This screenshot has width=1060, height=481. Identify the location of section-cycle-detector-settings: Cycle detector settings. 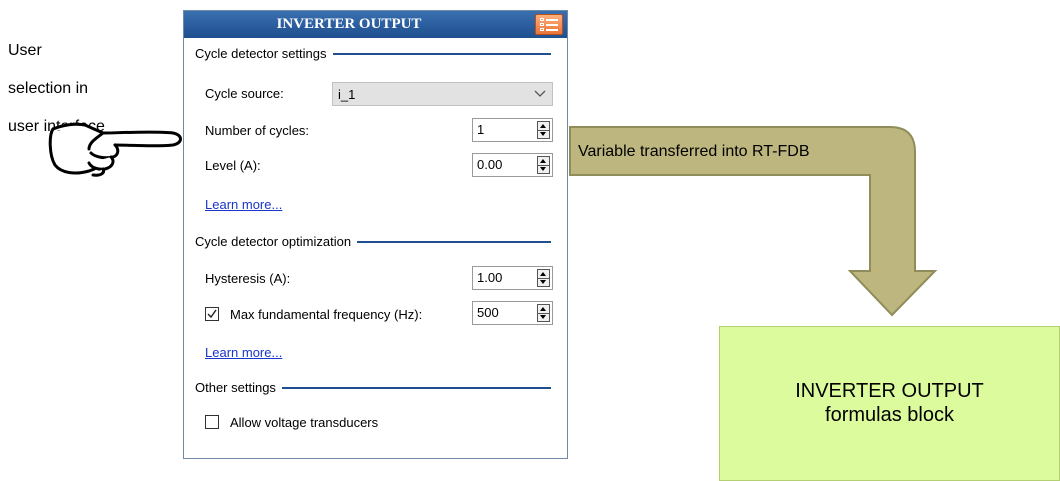
(373, 53).